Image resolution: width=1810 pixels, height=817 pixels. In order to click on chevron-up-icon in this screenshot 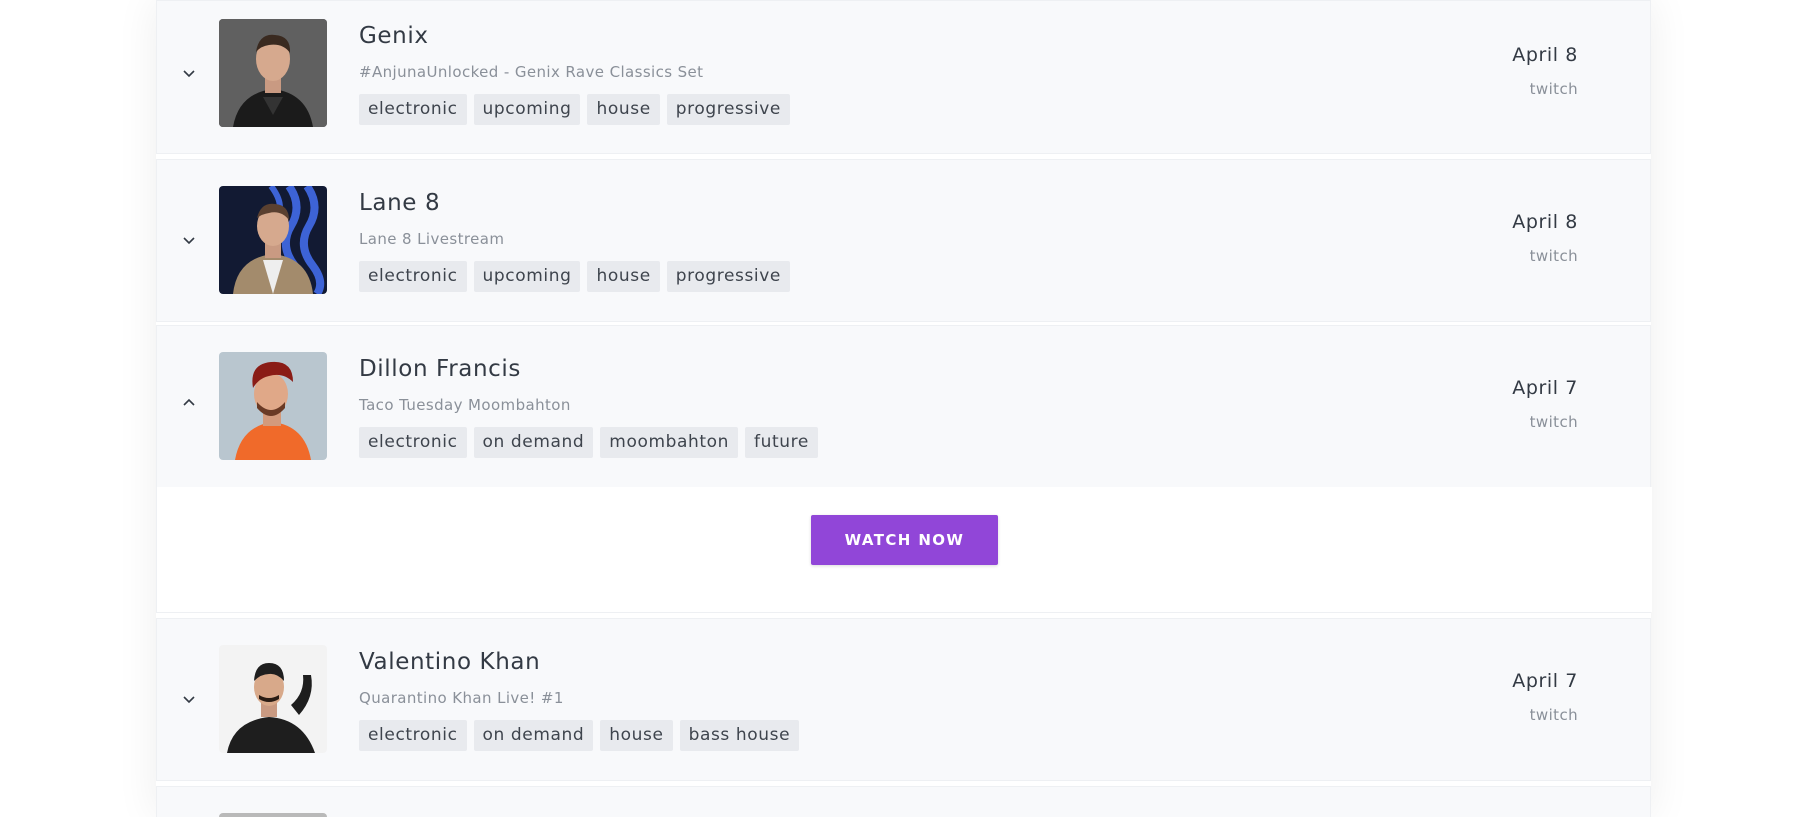, I will do `click(189, 403)`.